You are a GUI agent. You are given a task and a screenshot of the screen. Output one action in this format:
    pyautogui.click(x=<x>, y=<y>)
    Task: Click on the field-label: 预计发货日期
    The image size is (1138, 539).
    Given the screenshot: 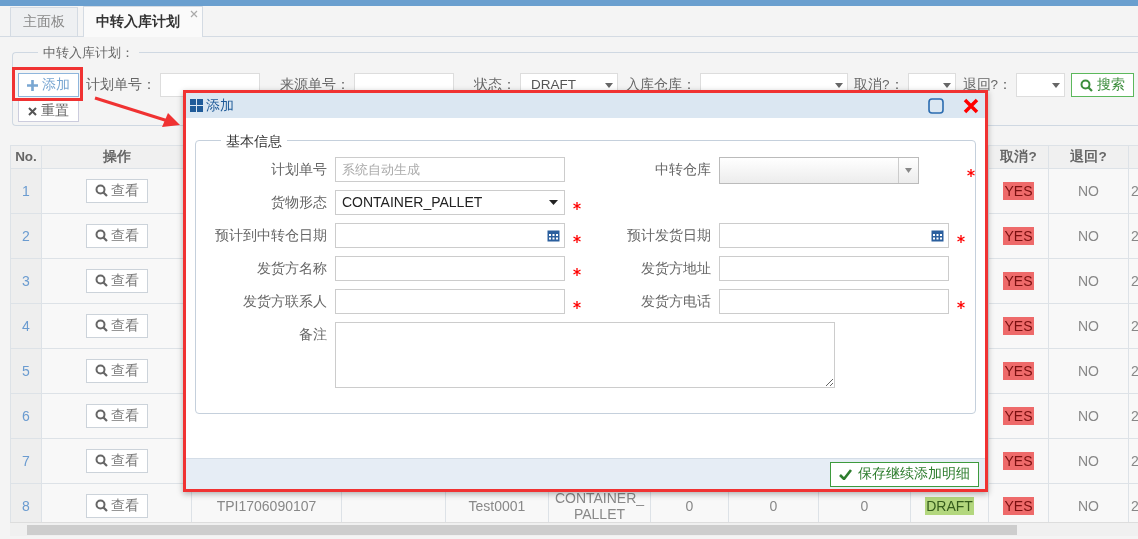 What is the action you would take?
    pyautogui.click(x=668, y=236)
    